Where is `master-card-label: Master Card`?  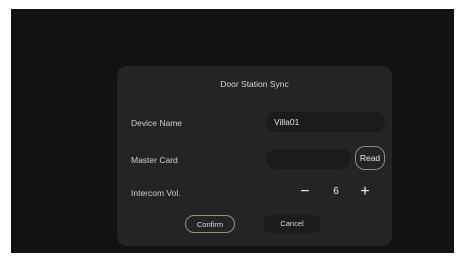 master-card-label: Master Card is located at coordinates (154, 160).